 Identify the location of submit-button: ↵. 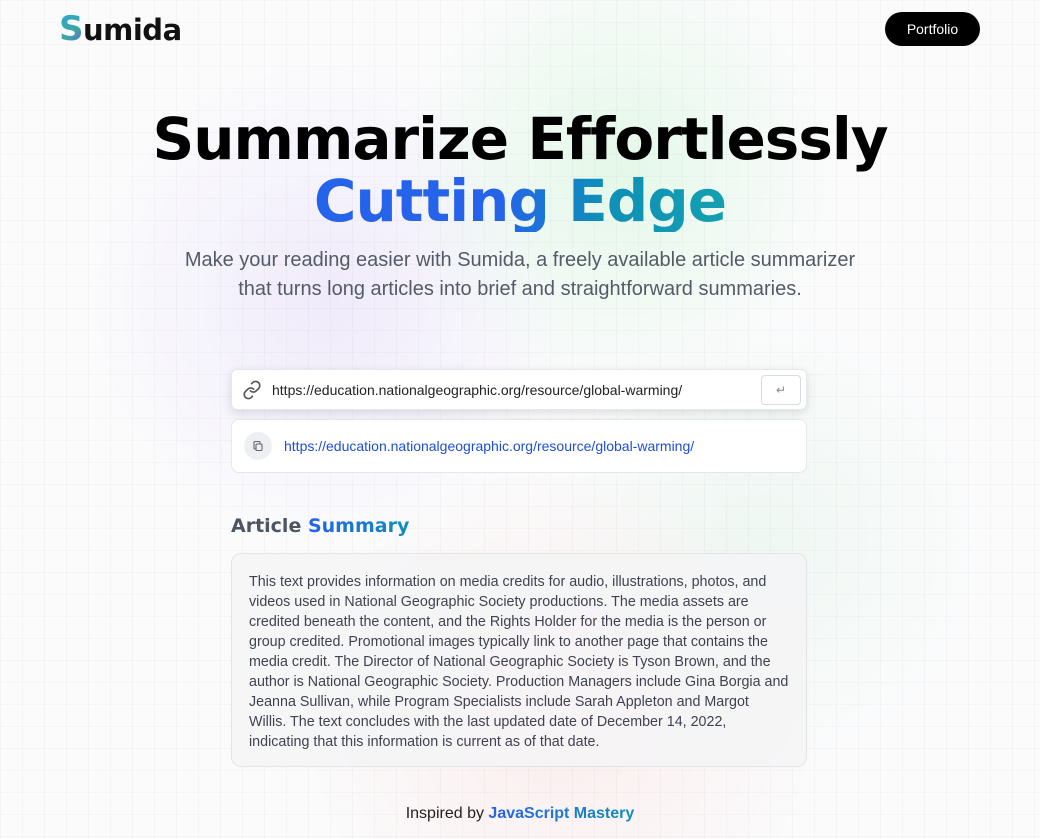
(781, 389).